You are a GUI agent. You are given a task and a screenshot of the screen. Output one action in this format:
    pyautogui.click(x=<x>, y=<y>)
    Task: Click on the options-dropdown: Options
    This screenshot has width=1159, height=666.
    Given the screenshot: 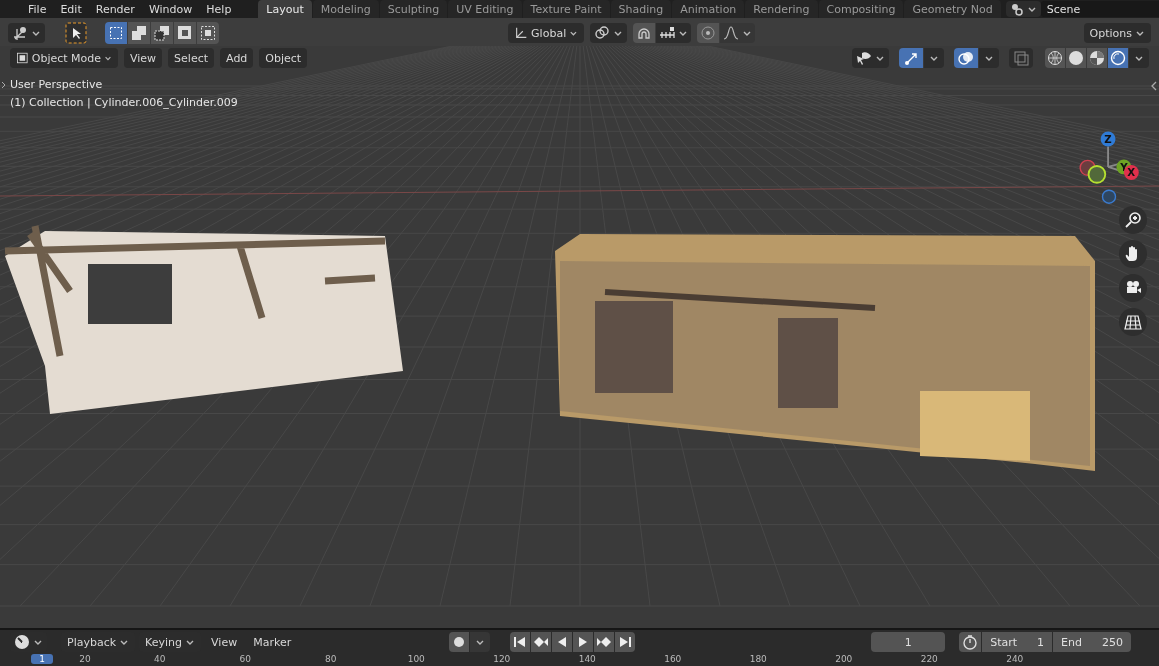 What is the action you would take?
    pyautogui.click(x=1117, y=33)
    